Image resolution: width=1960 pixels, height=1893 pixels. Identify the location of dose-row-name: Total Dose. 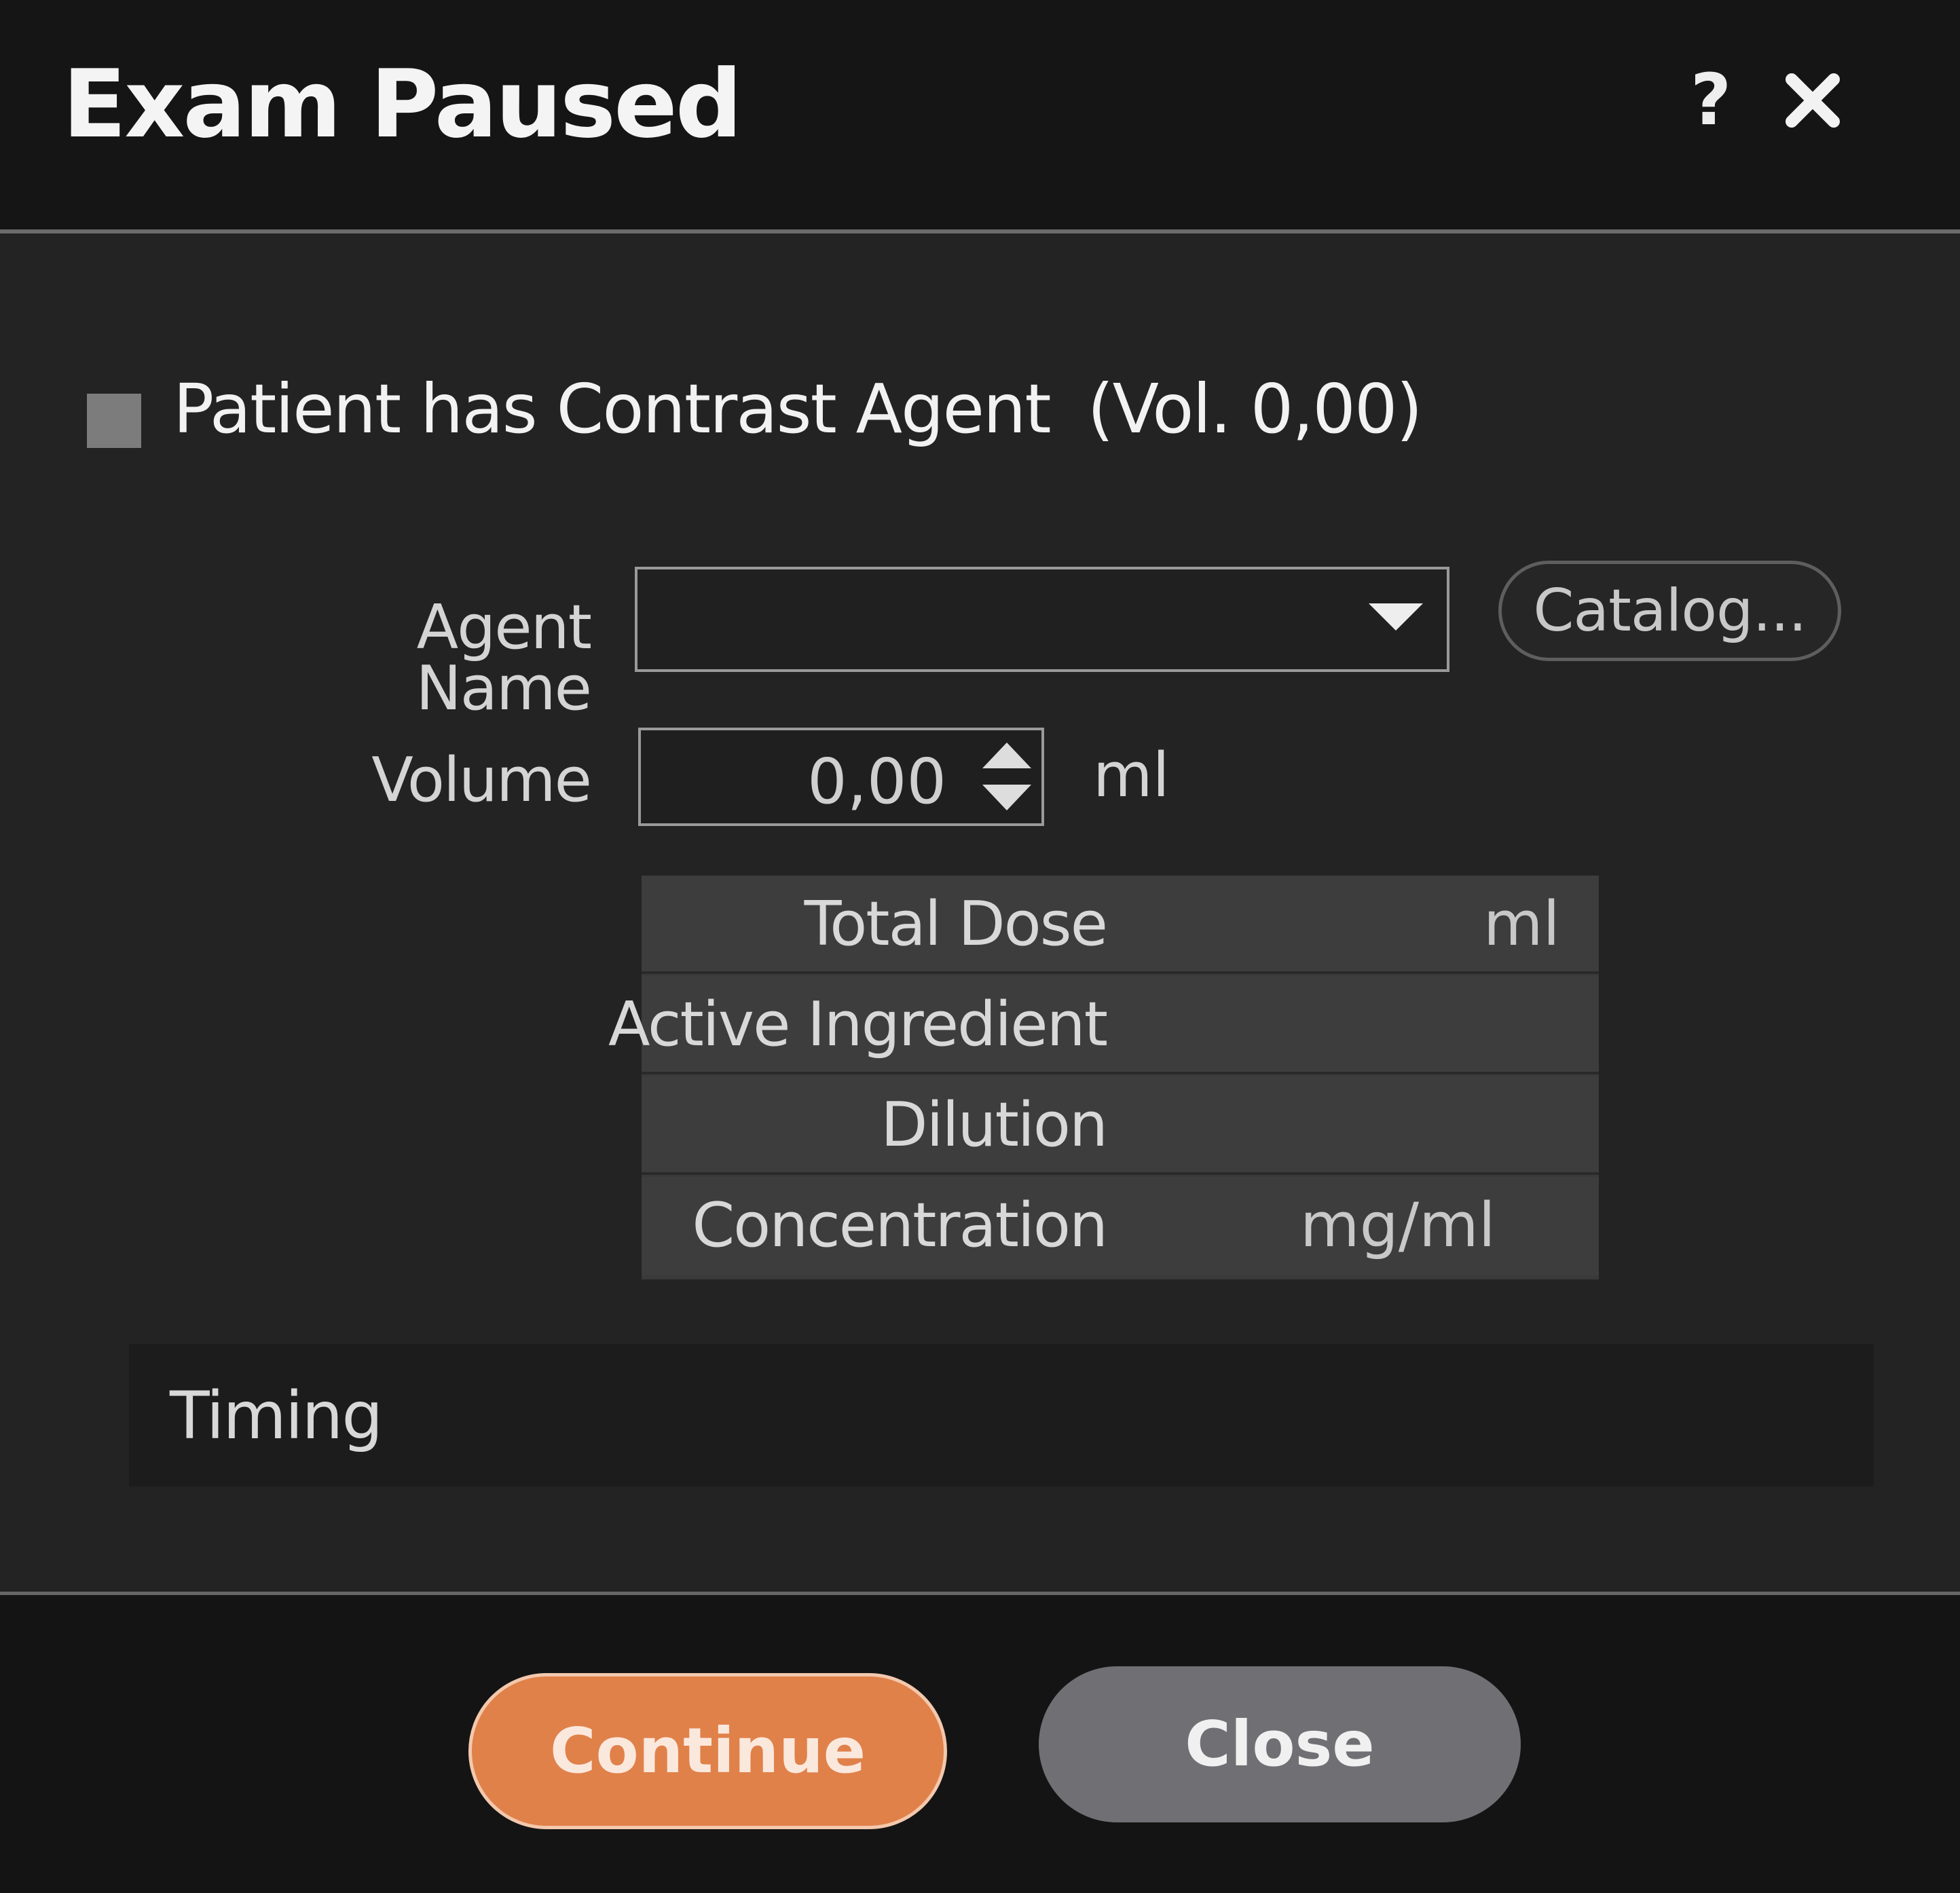
(956, 924).